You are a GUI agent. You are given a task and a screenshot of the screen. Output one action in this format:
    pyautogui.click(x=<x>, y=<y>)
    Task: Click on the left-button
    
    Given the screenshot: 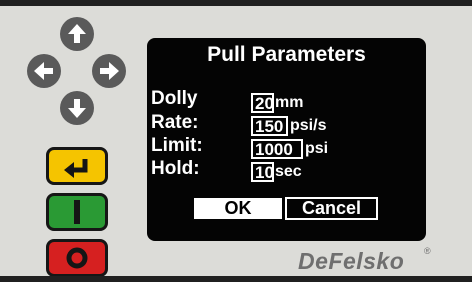 What is the action you would take?
    pyautogui.click(x=44, y=71)
    